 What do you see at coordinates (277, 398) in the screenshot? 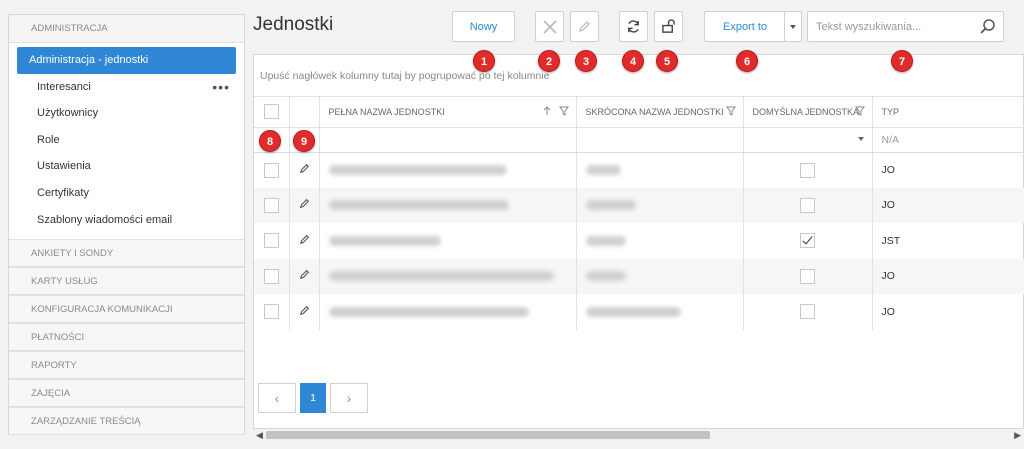
I see `prev-page-button: ‹` at bounding box center [277, 398].